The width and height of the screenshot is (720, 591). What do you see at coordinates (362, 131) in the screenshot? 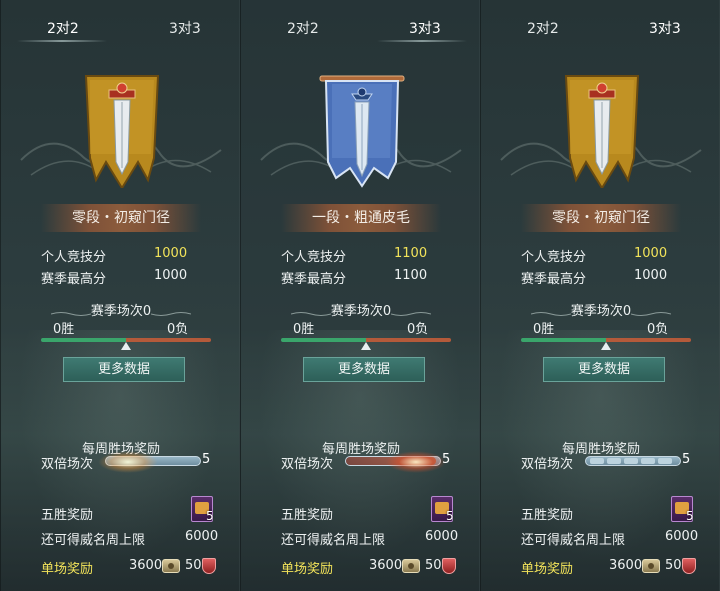
I see `silver-sword-banner-icon` at bounding box center [362, 131].